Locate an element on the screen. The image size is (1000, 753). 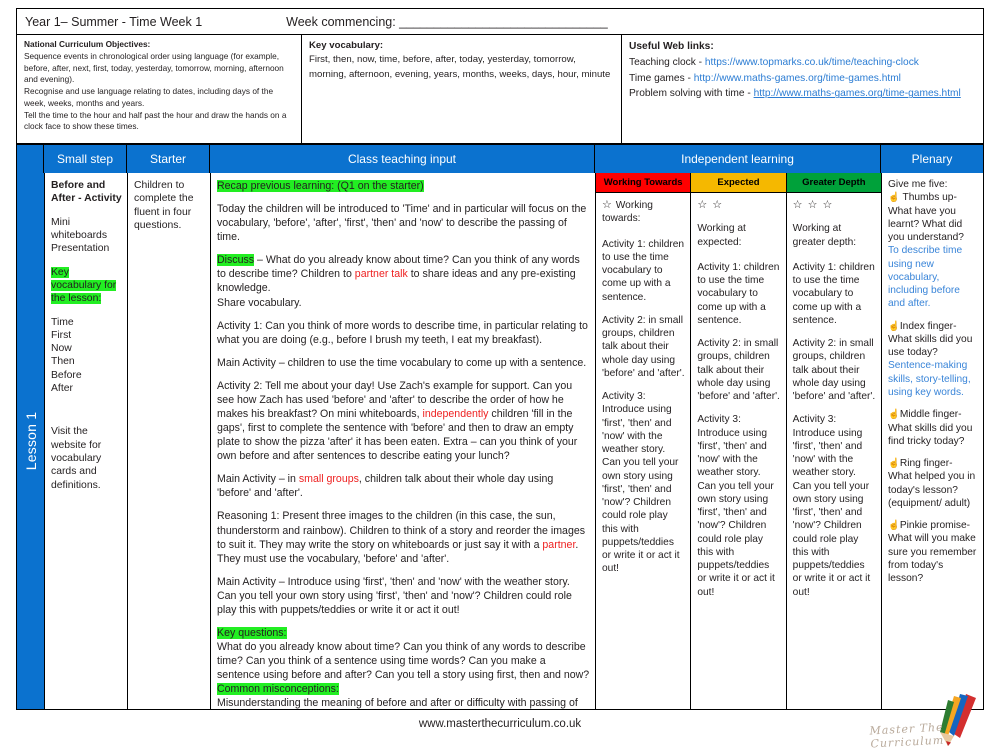
discuss-label: Discuss is located at coordinates (236, 260).